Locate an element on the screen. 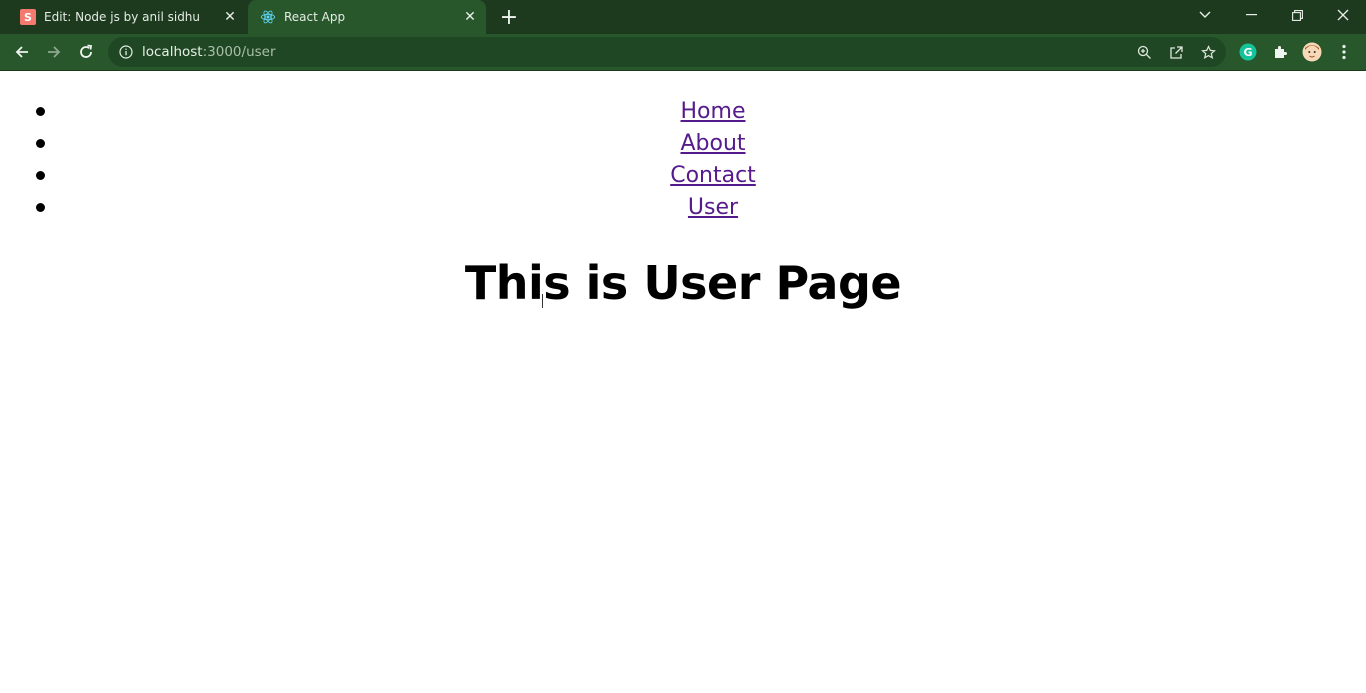 This screenshot has width=1366, height=693. plus-icon: + is located at coordinates (509, 17).